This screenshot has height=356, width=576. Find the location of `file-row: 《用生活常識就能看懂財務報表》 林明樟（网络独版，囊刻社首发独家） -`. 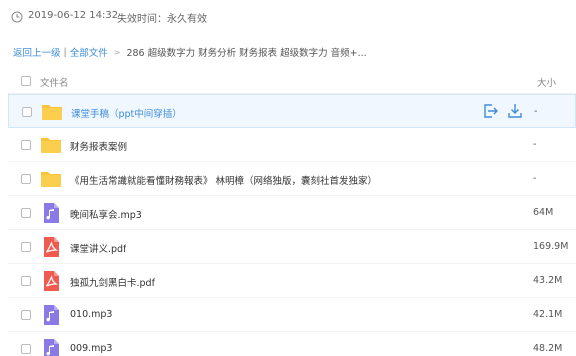

file-row: 《用生活常識就能看懂財務報表》 林明樟（网络独版，囊刻社首发独家） - is located at coordinates (292, 179).